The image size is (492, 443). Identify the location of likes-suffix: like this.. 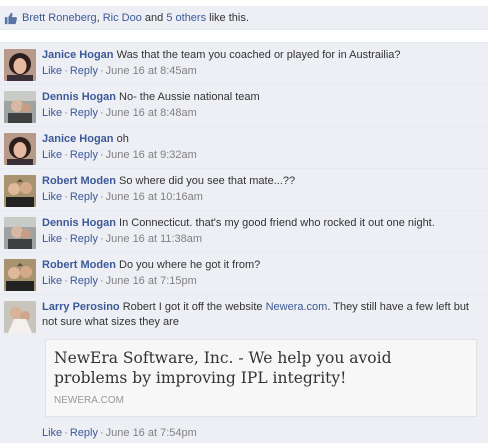
(229, 17).